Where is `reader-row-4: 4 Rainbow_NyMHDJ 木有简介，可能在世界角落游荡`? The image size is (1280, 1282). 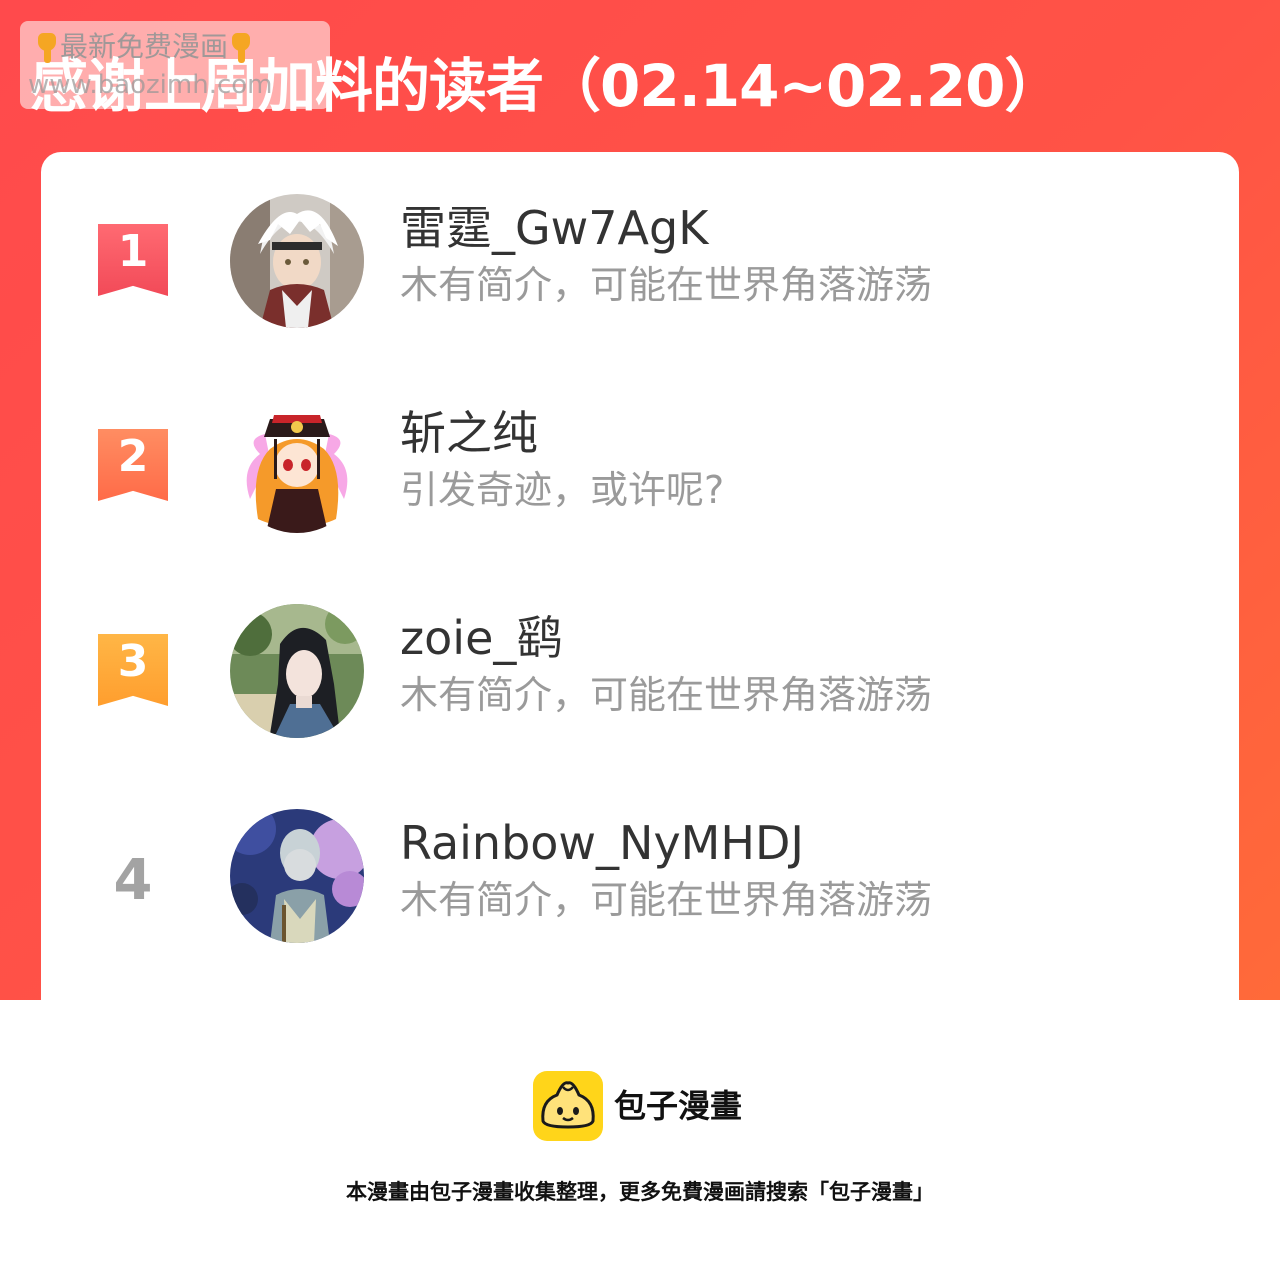 reader-row-4: 4 Rainbow_NyMHDJ 木有简介，可能在世界角落游荡 is located at coordinates (640, 879).